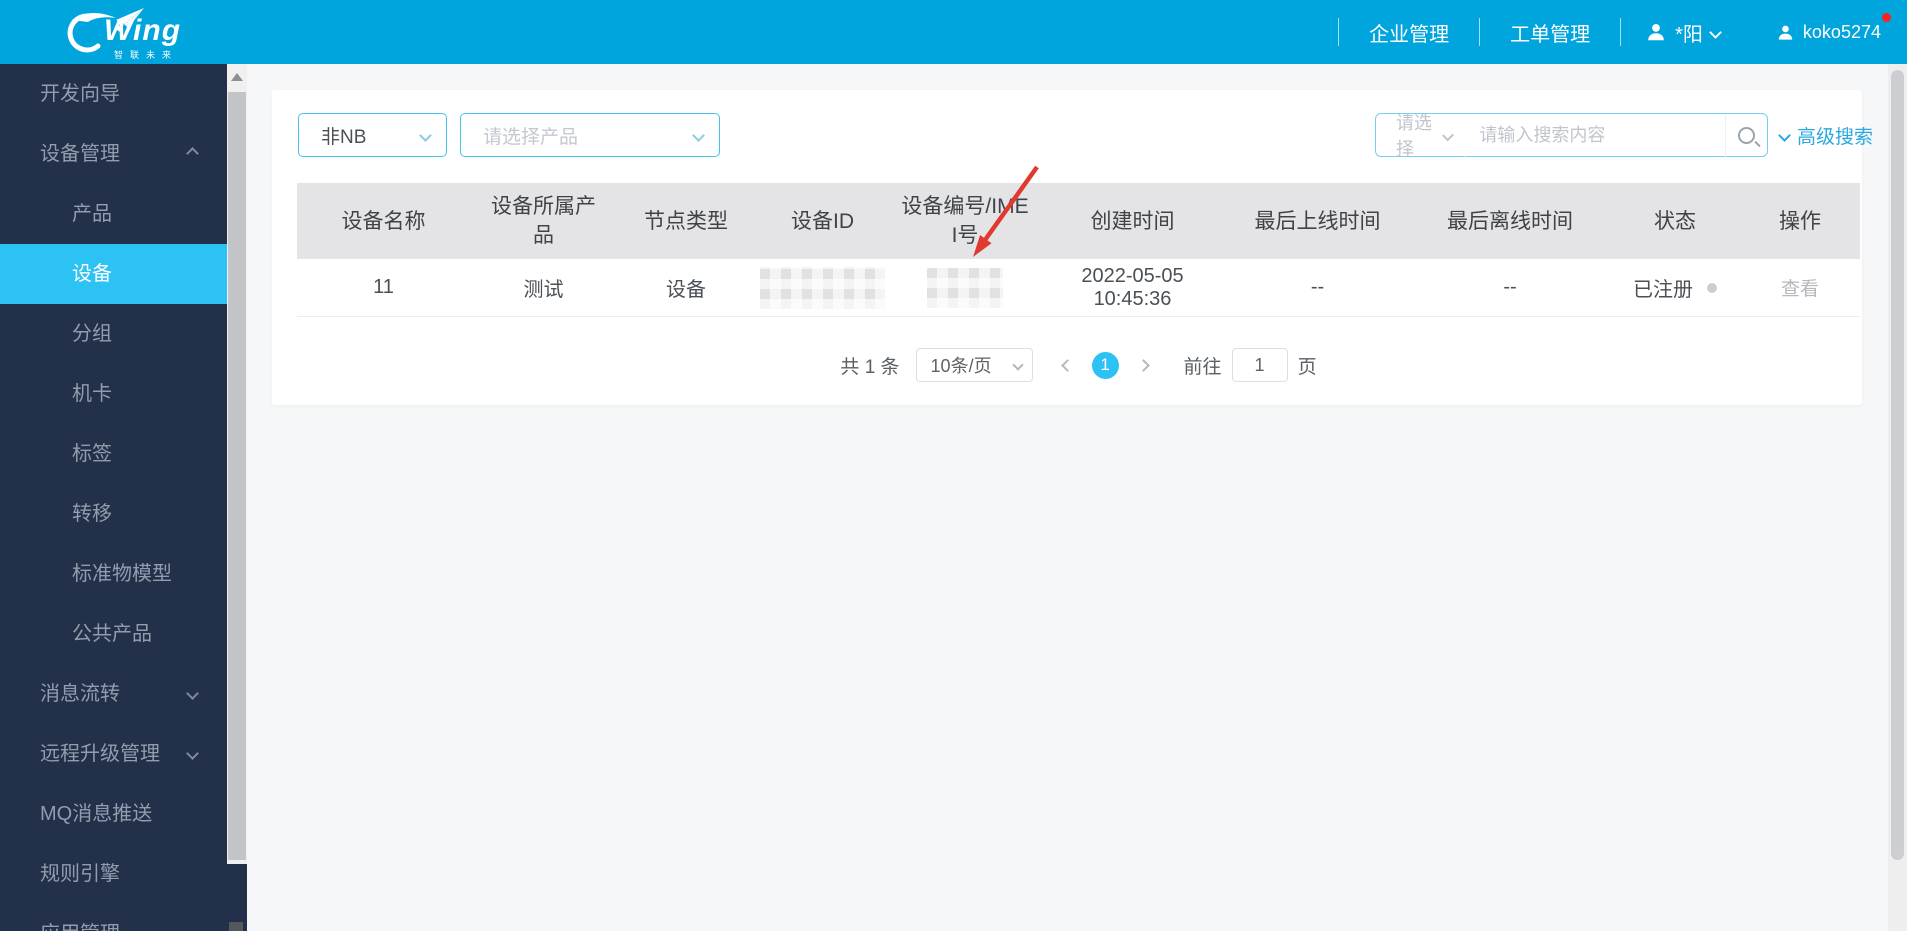  What do you see at coordinates (92, 394) in the screenshot?
I see `sidebar-item-label: 机卡` at bounding box center [92, 394].